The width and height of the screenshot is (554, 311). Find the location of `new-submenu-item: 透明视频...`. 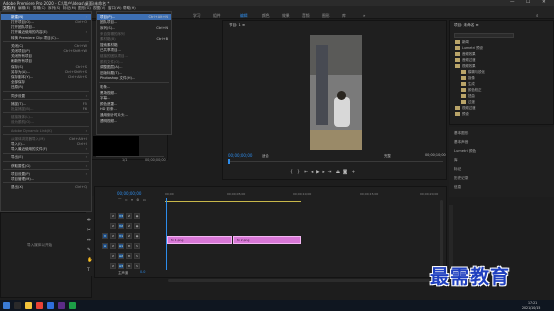

new-submenu-item: 透明视频... is located at coordinates (134, 121).